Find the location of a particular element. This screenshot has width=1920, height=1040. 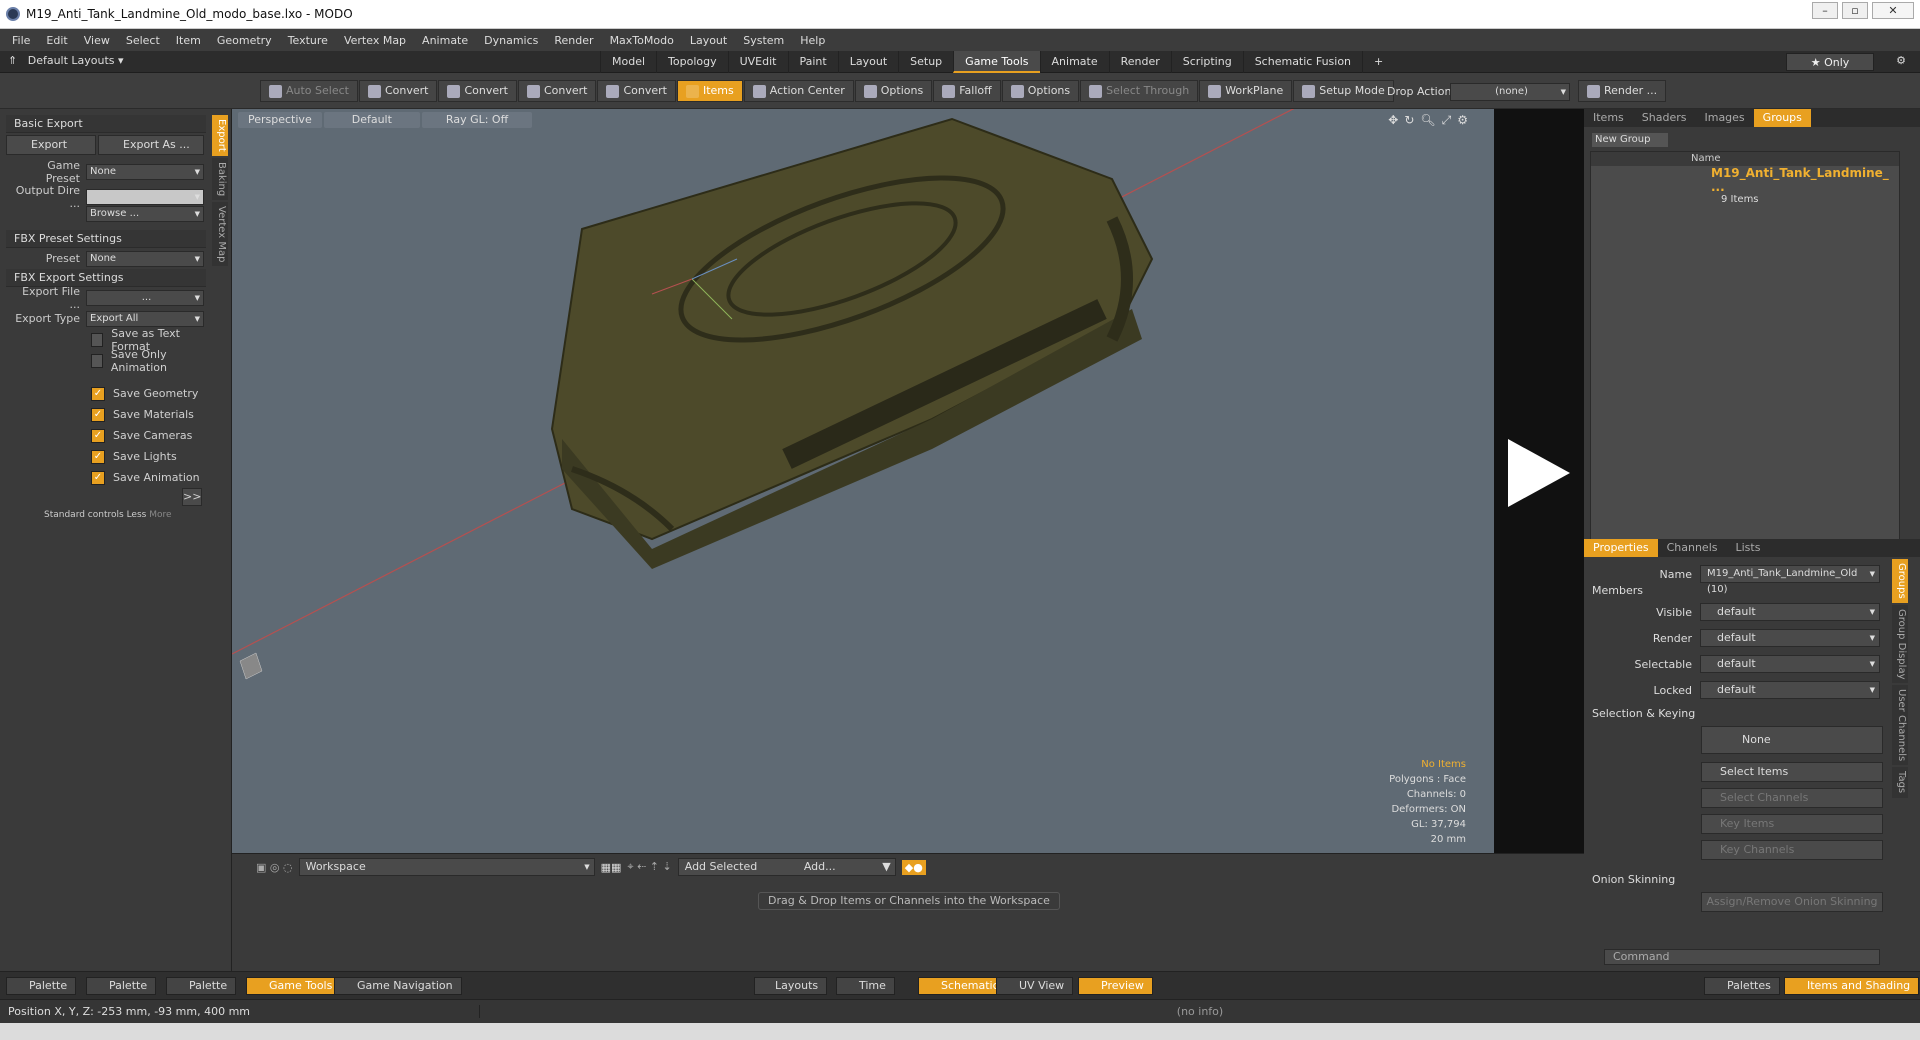

tab-topology: Topology is located at coordinates (692, 62).